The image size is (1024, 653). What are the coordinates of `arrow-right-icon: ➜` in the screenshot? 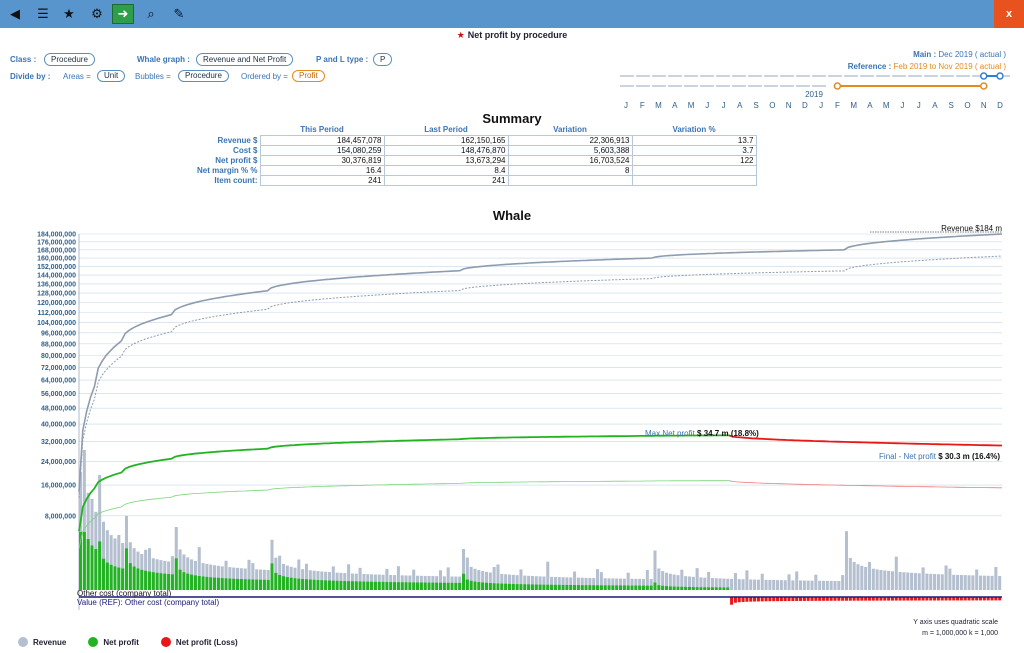 It's located at (123, 14).